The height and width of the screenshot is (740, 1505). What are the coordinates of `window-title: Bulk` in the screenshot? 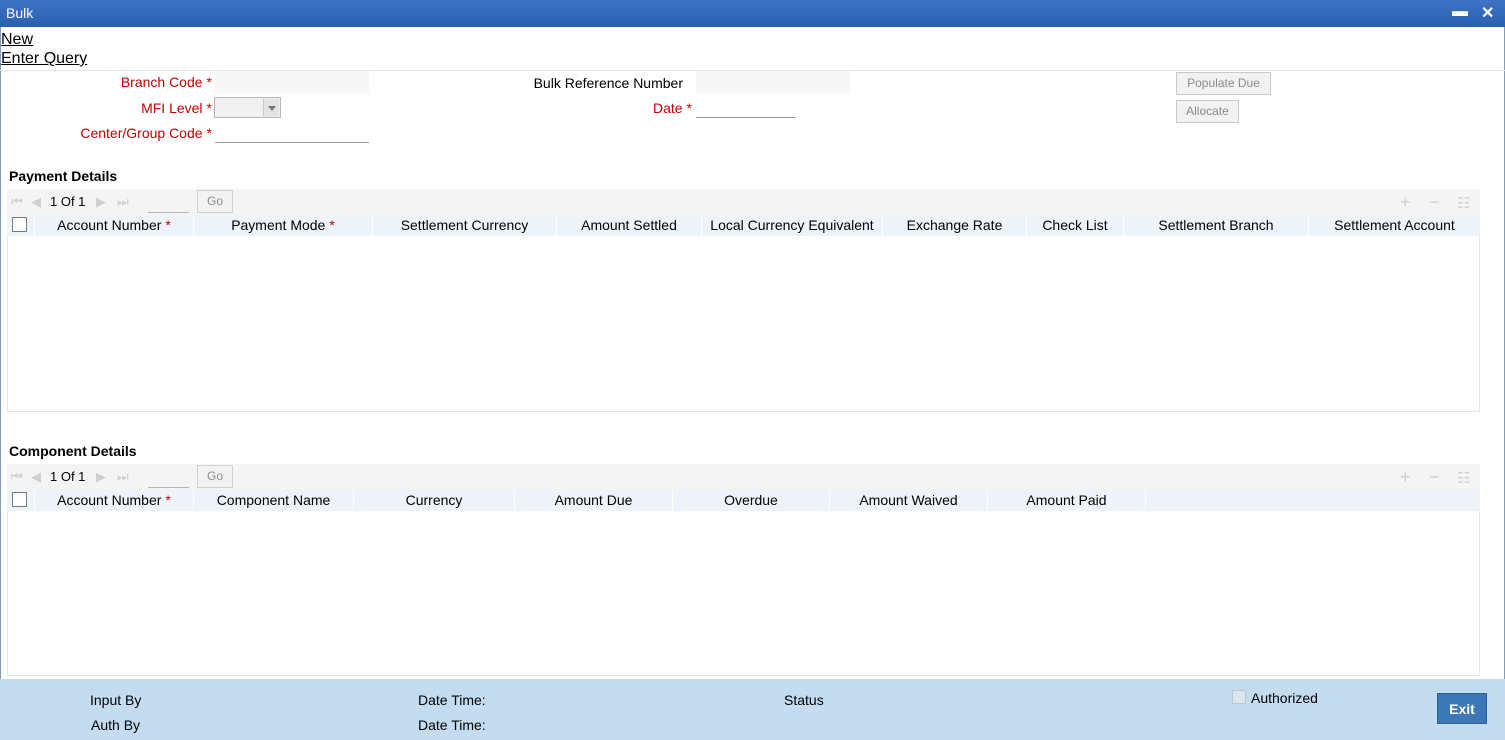 It's located at (20, 13).